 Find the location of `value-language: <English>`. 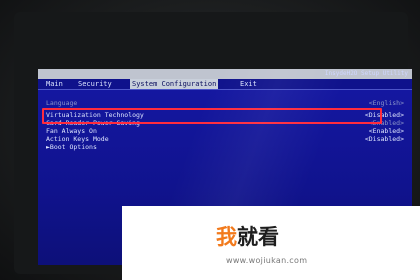

value-language: <English> is located at coordinates (386, 103).